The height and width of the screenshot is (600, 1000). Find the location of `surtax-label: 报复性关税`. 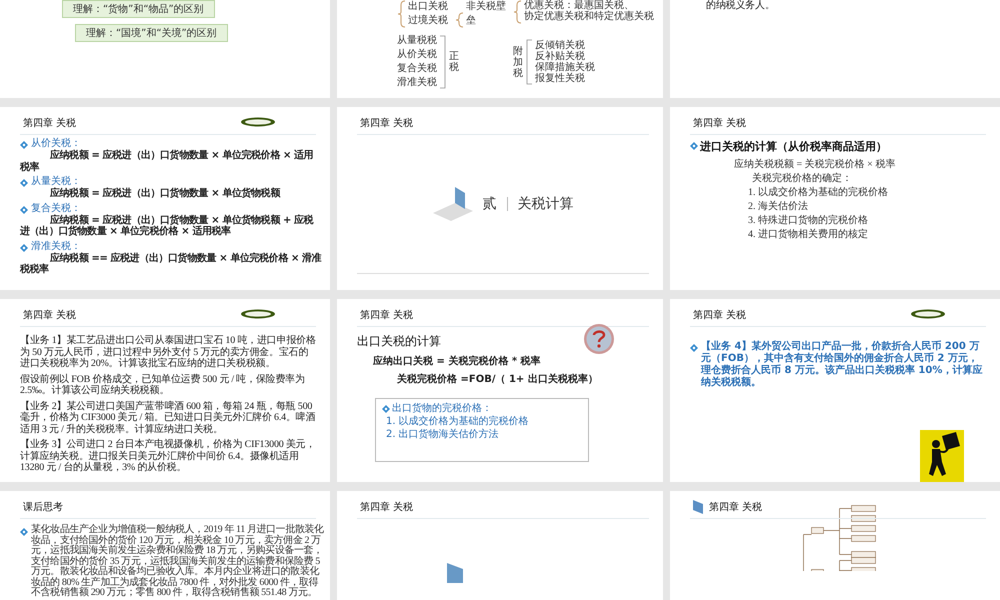

surtax-label: 报复性关税 is located at coordinates (560, 78).